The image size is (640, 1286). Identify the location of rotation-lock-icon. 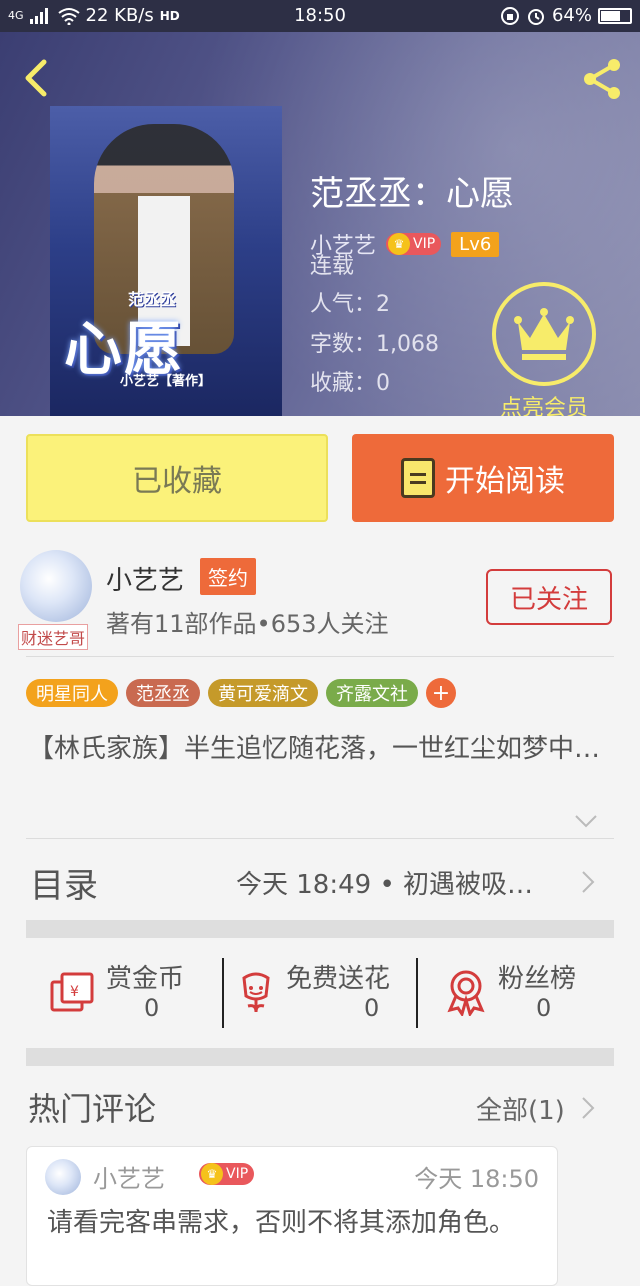
(509, 15).